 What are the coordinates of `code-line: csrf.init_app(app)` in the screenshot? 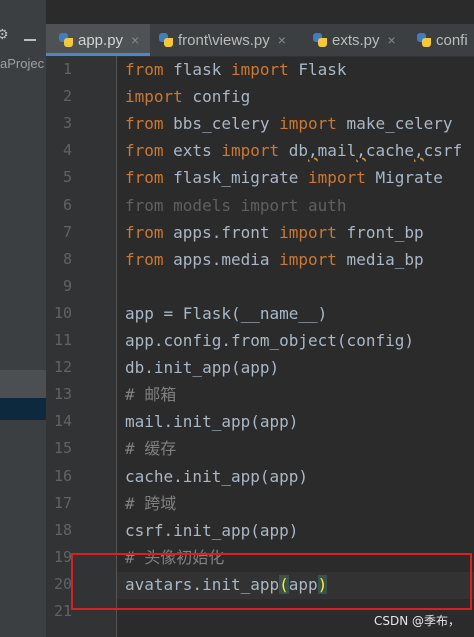 It's located at (211, 530).